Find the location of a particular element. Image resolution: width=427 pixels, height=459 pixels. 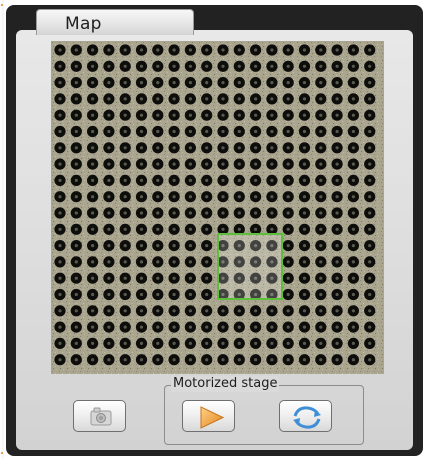

refresh-icon is located at coordinates (307, 417).